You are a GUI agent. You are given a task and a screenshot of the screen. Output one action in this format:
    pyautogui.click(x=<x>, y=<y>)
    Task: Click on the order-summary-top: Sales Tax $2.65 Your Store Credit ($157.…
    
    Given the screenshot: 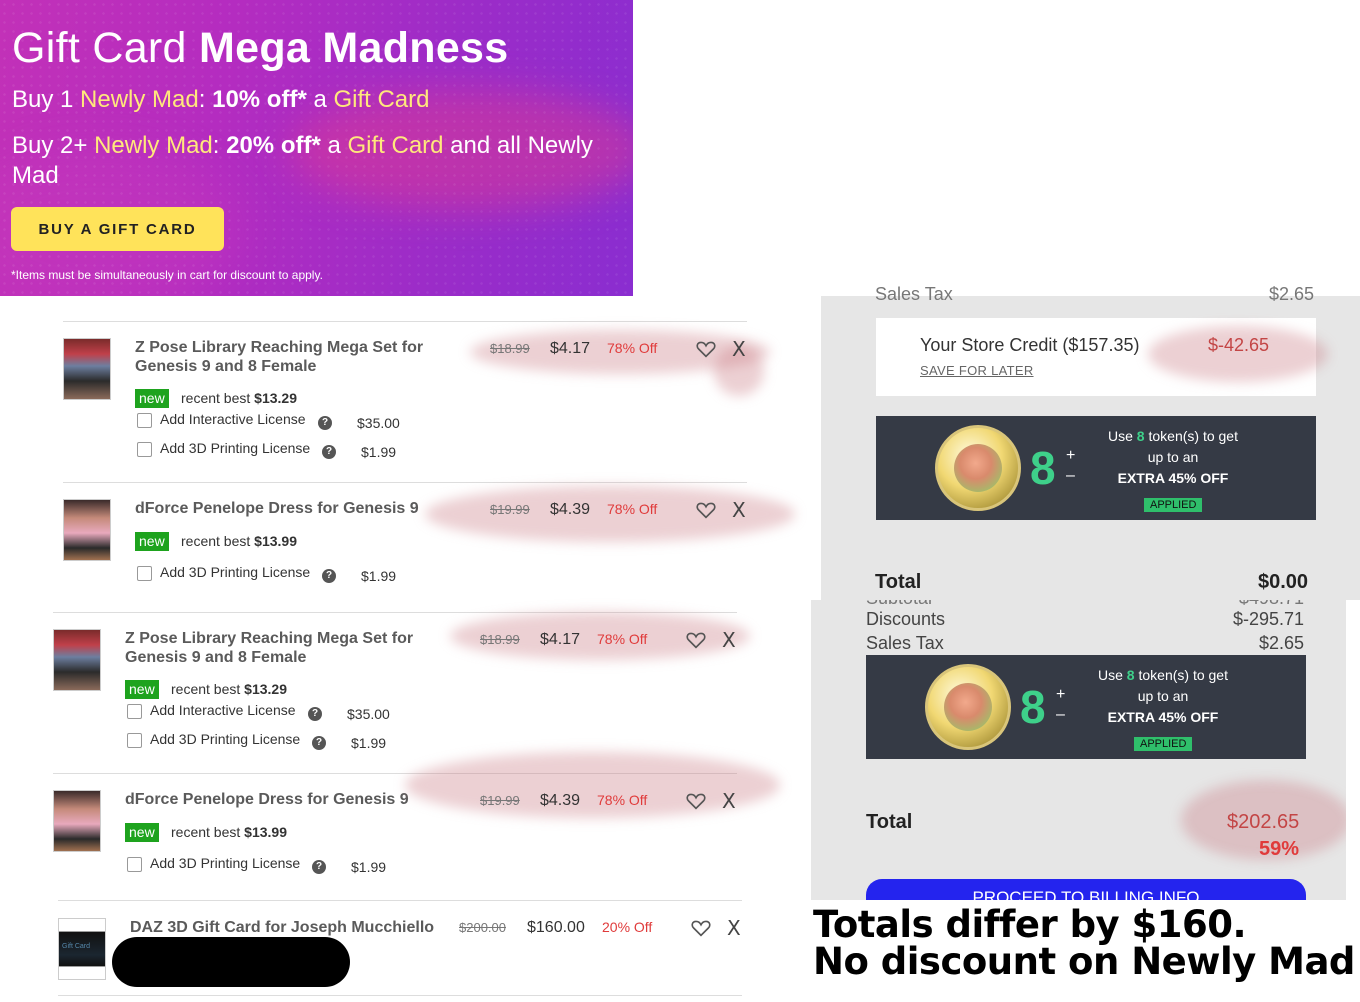 What is the action you would take?
    pyautogui.click(x=1090, y=442)
    